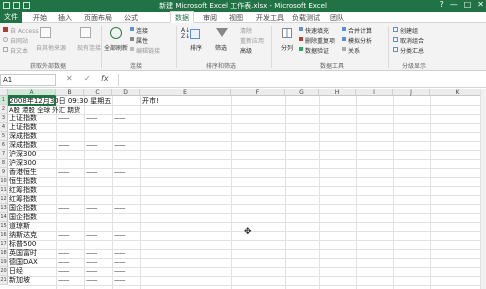 Image resolution: width=486 pixels, height=289 pixels. Describe the element at coordinates (246, 30) in the screenshot. I see `clear-button: 清除` at that location.